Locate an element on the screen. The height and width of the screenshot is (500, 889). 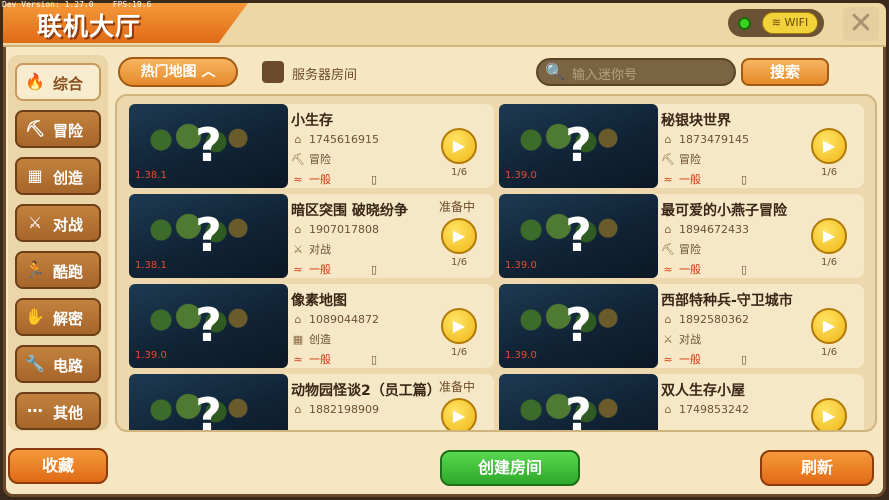
sidebar-item-3: ⚔ 对战 is located at coordinates (58, 223).